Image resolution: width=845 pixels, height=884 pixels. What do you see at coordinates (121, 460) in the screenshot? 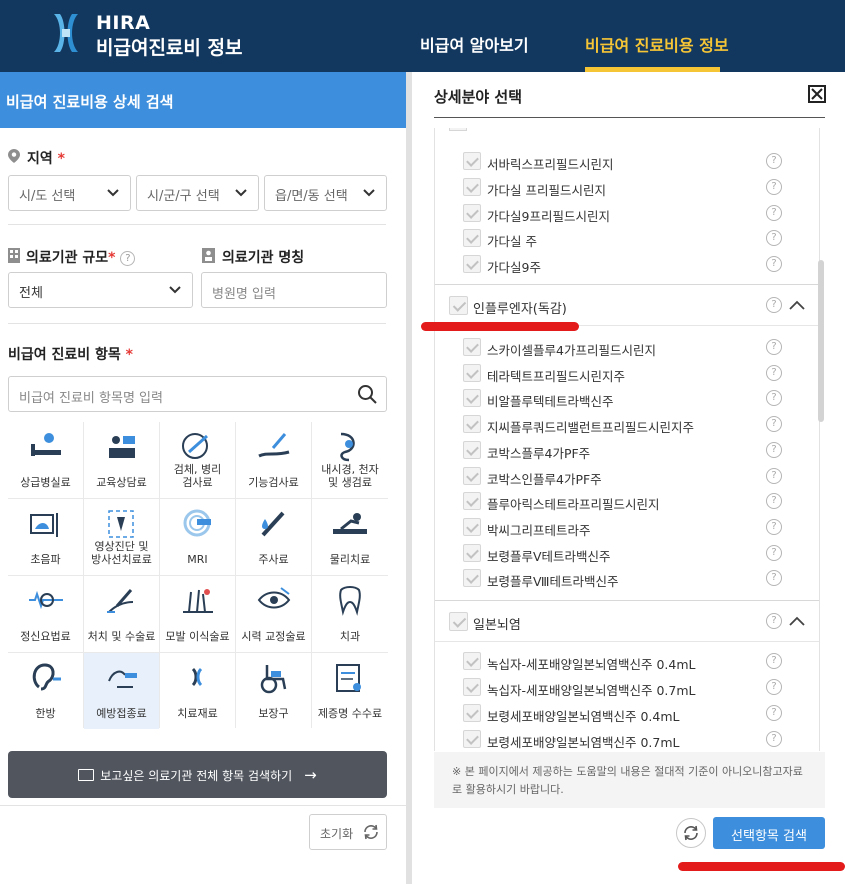
I see `category-counseling: 교육상담료` at bounding box center [121, 460].